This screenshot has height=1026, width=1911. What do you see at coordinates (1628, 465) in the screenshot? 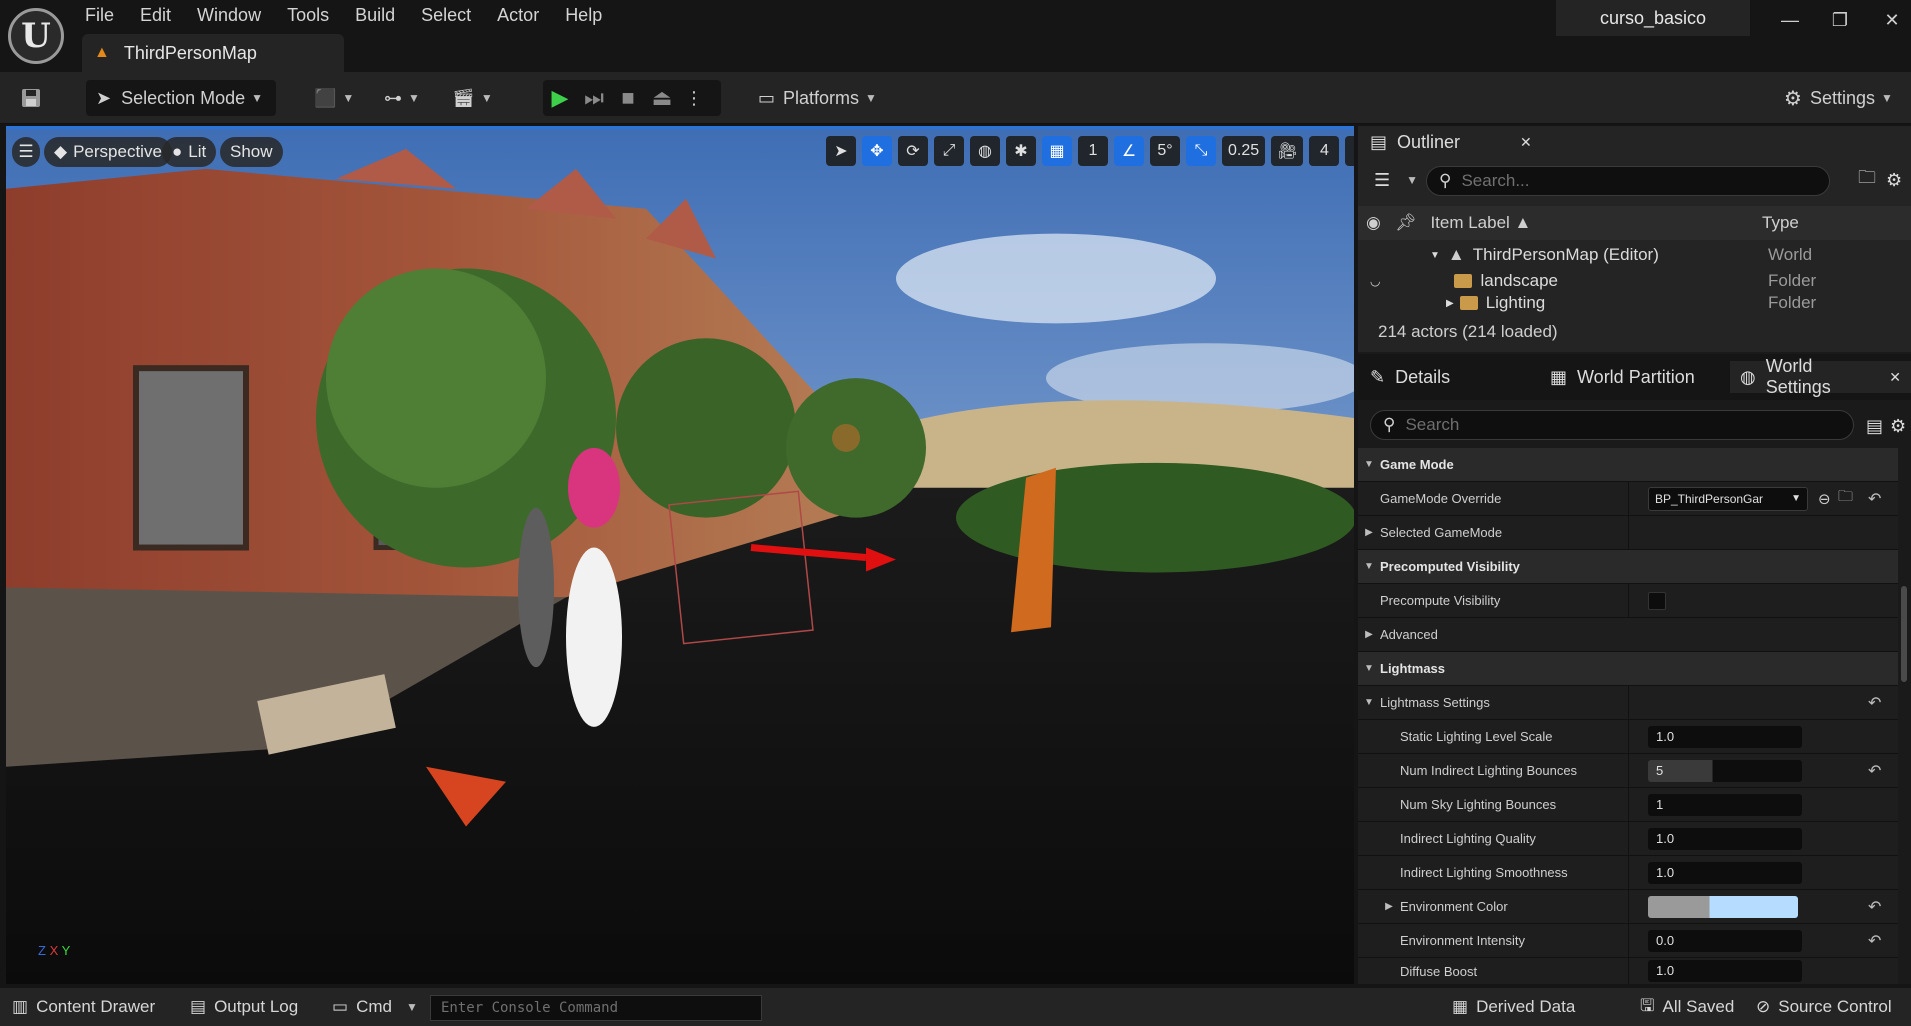
I see `category-game-mode: ▼ Game Mode` at bounding box center [1628, 465].